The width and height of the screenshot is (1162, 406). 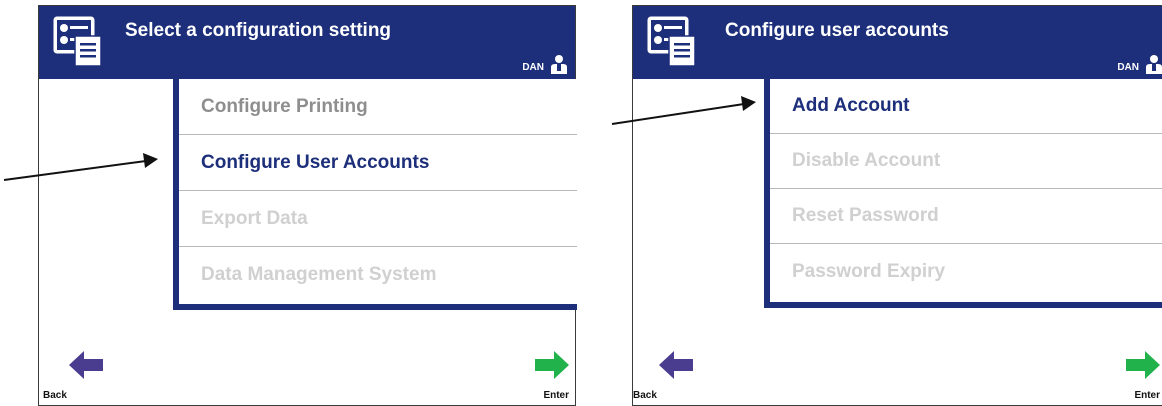 What do you see at coordinates (378, 107) in the screenshot?
I see `menu-item-configure-printing: Configure Printing` at bounding box center [378, 107].